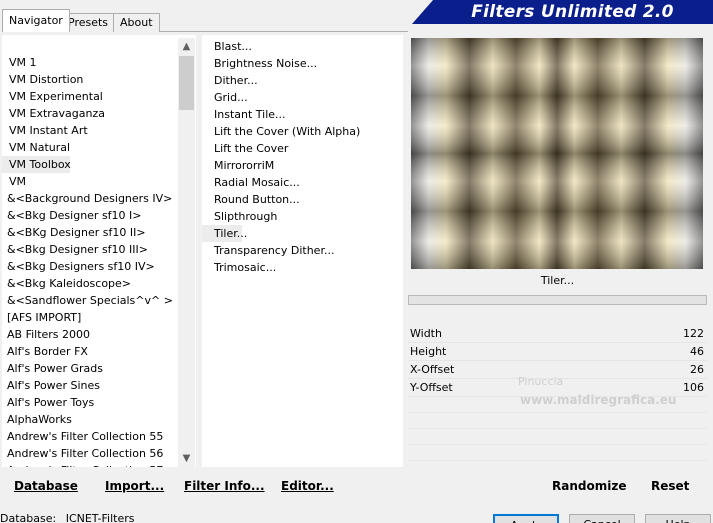 This screenshot has height=523, width=713. Describe the element at coordinates (36, 164) in the screenshot. I see `category-item: VM Toolbox` at that location.